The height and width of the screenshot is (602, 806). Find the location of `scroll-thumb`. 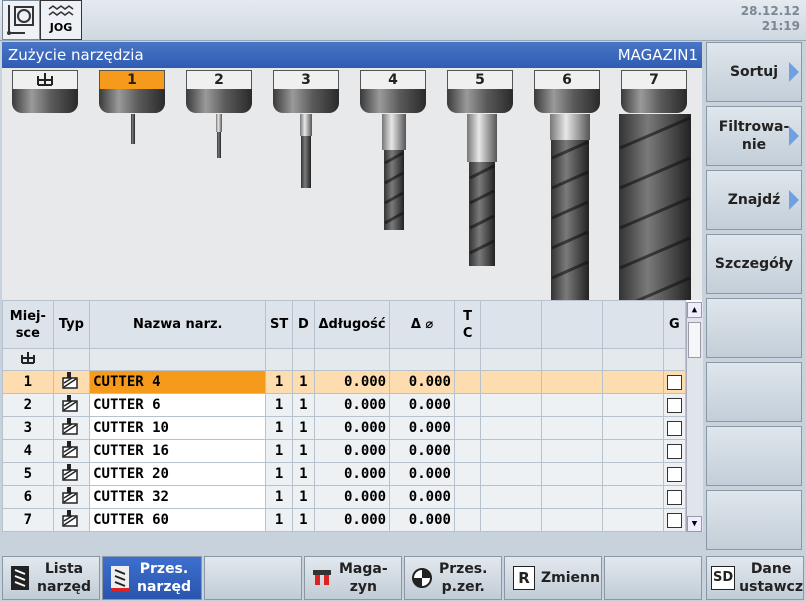

scroll-thumb is located at coordinates (694, 340).